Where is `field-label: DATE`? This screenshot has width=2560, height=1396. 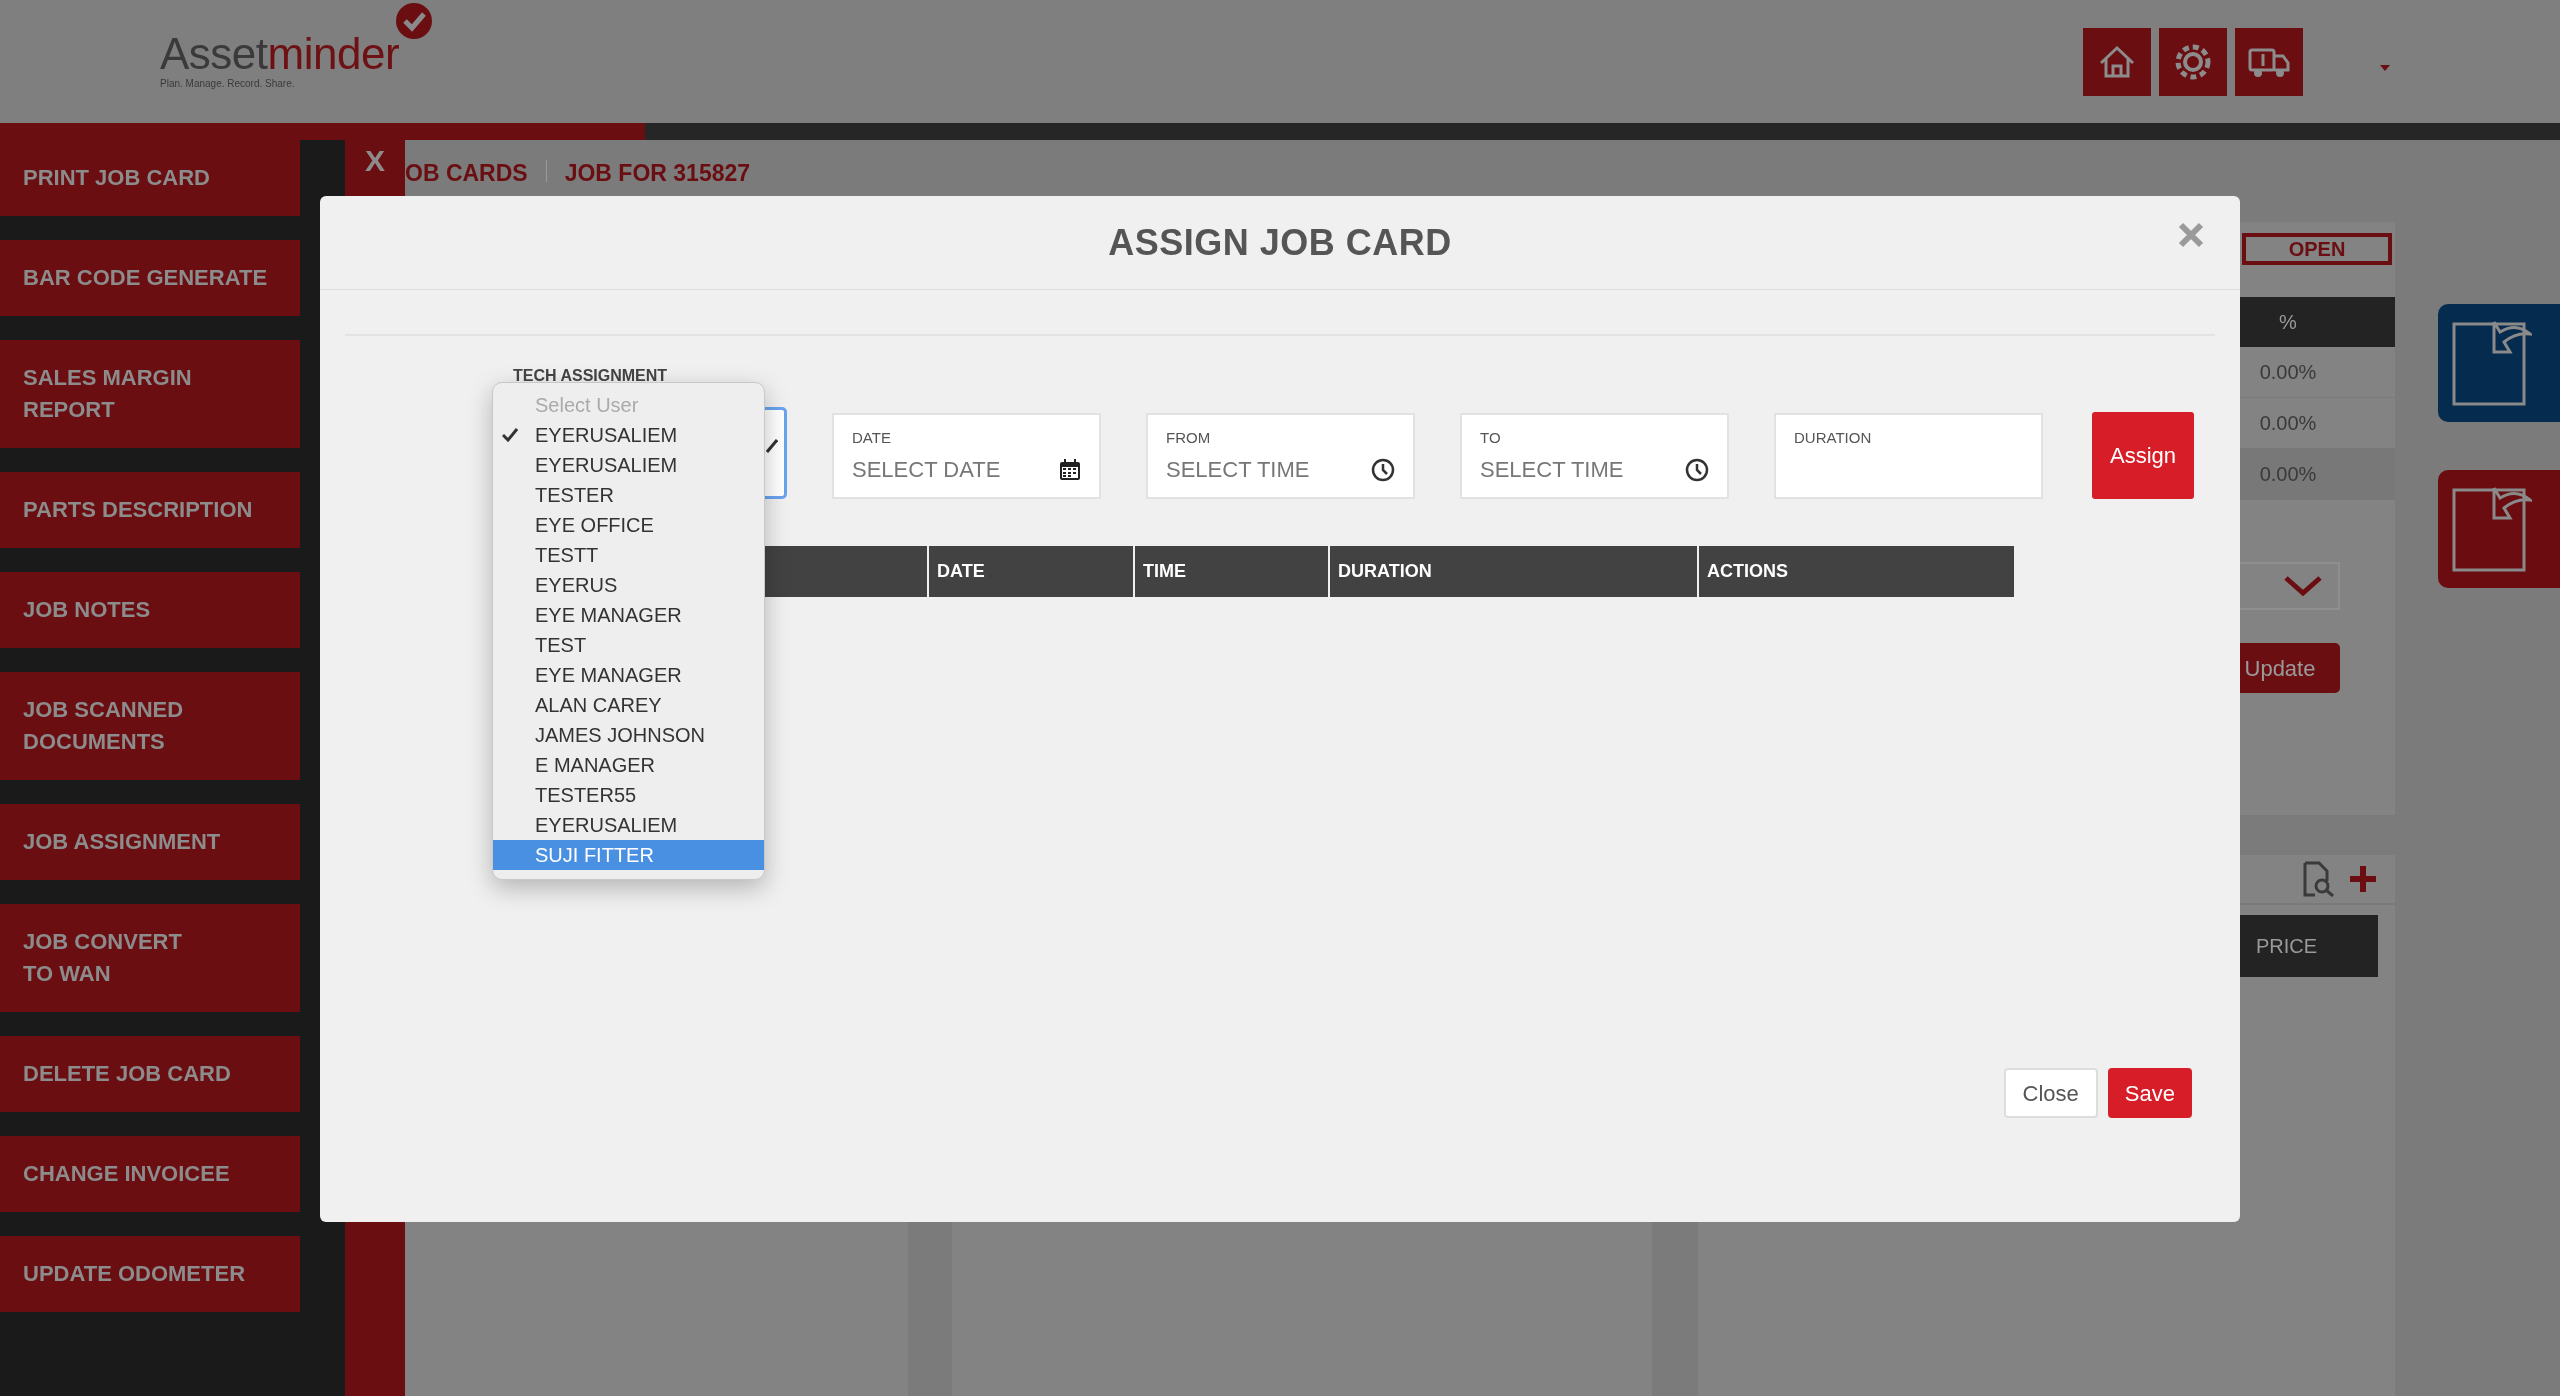
field-label: DATE is located at coordinates (872, 438).